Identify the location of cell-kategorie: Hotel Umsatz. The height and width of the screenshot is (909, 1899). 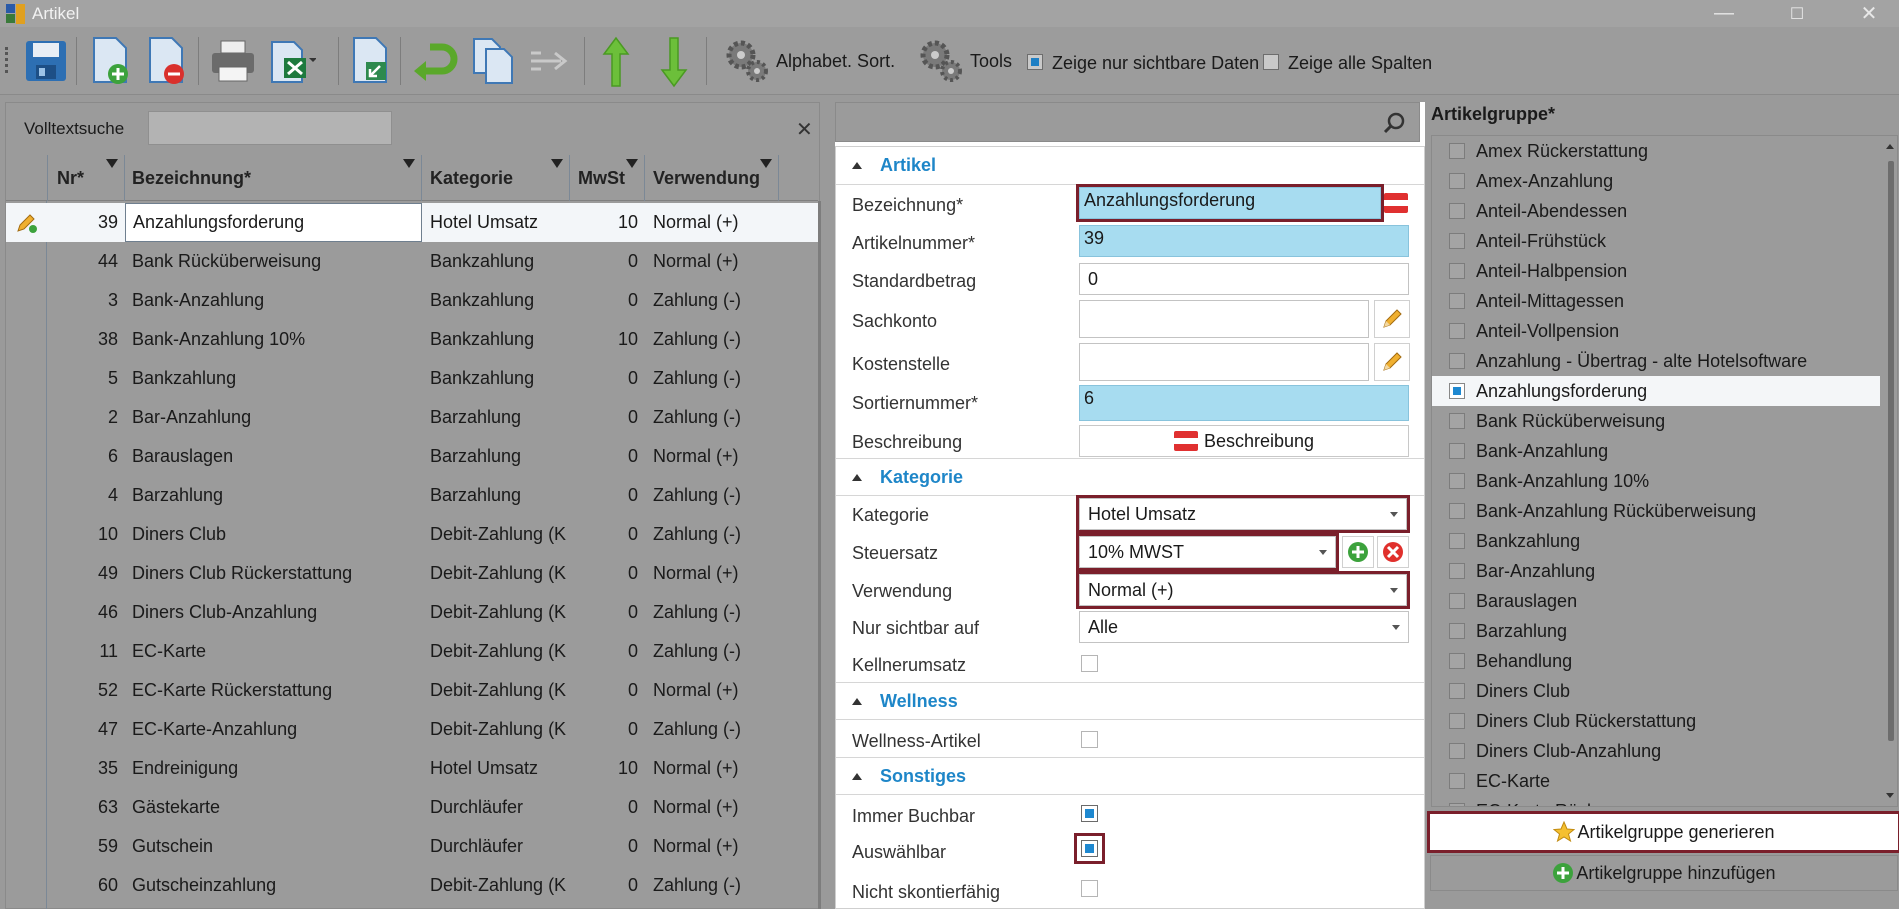
(499, 768).